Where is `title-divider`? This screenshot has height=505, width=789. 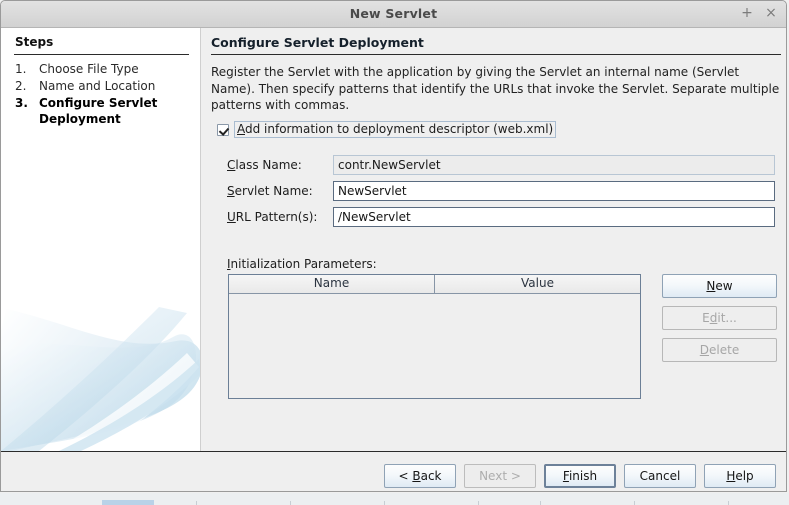
title-divider is located at coordinates (496, 54).